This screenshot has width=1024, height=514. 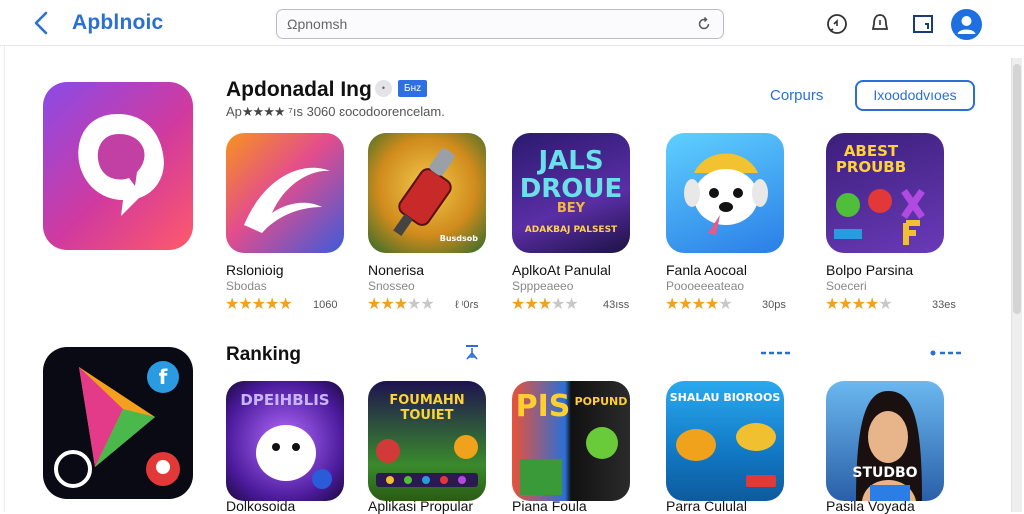 What do you see at coordinates (255, 270) in the screenshot?
I see `app-name: Rslonioig` at bounding box center [255, 270].